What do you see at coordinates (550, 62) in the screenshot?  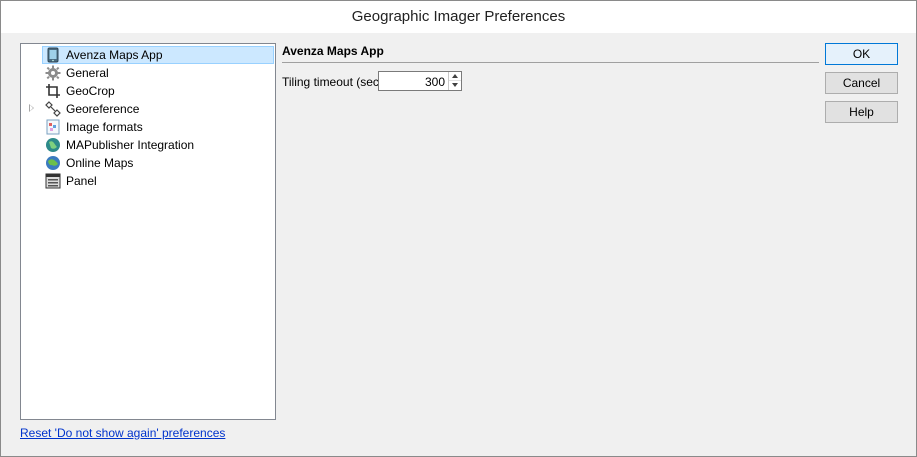 I see `panel-divider` at bounding box center [550, 62].